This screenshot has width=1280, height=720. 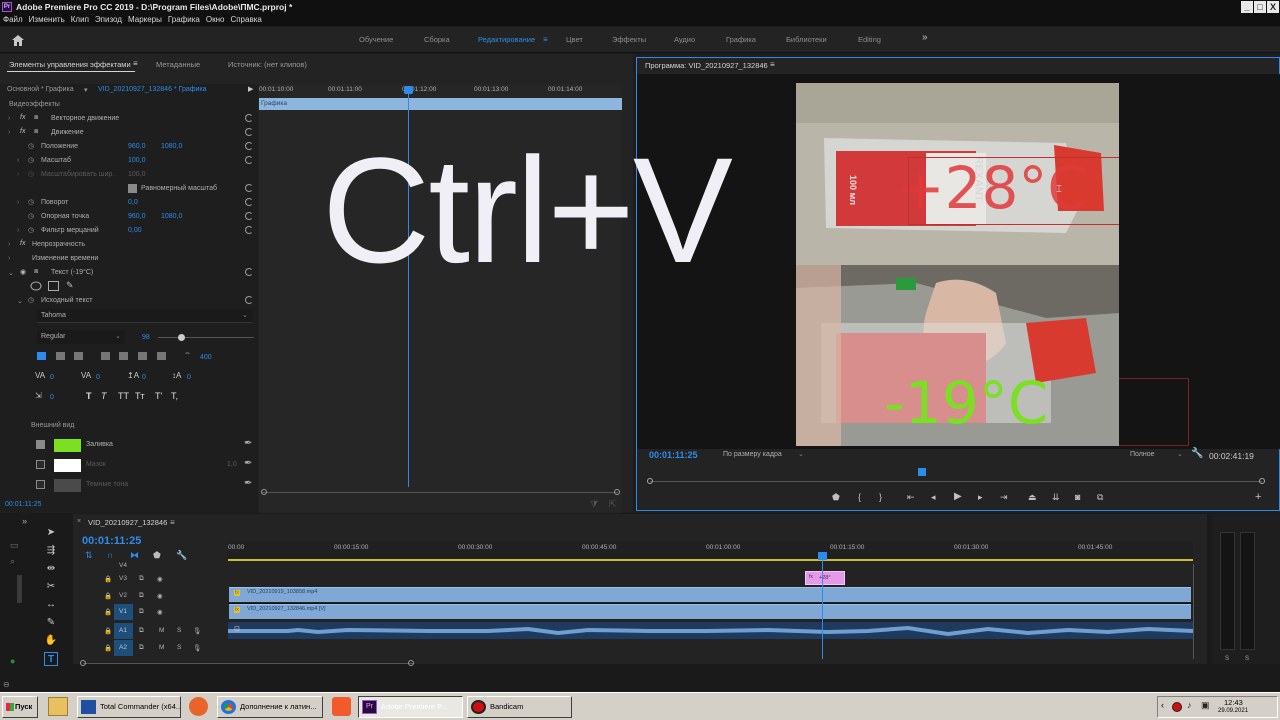 What do you see at coordinates (142, 356) in the screenshot?
I see `justify-right-icon` at bounding box center [142, 356].